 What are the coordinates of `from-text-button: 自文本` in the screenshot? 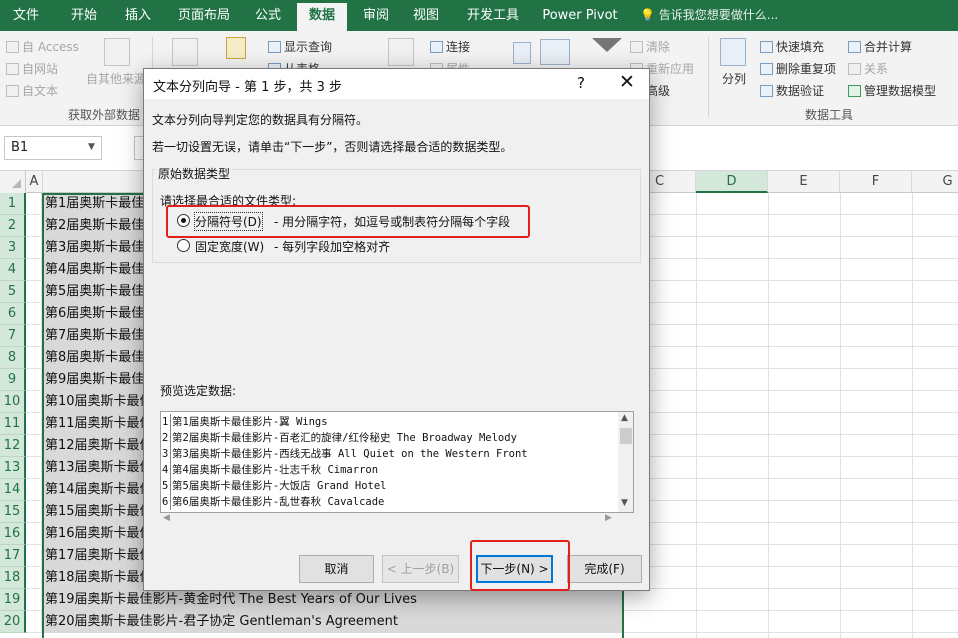 It's located at (32, 90).